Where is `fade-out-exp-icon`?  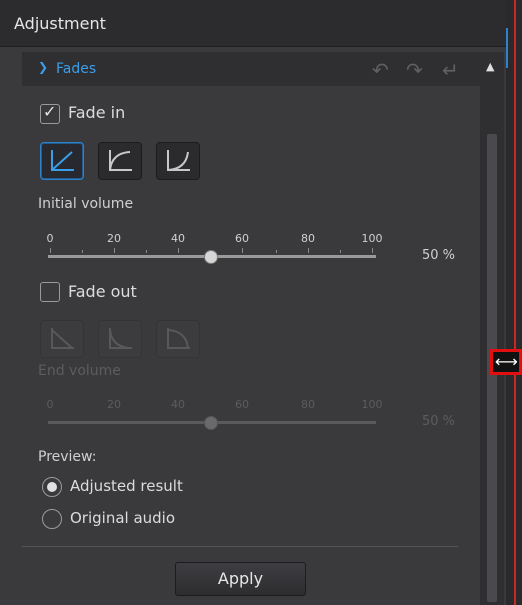
fade-out-exp-icon is located at coordinates (178, 338).